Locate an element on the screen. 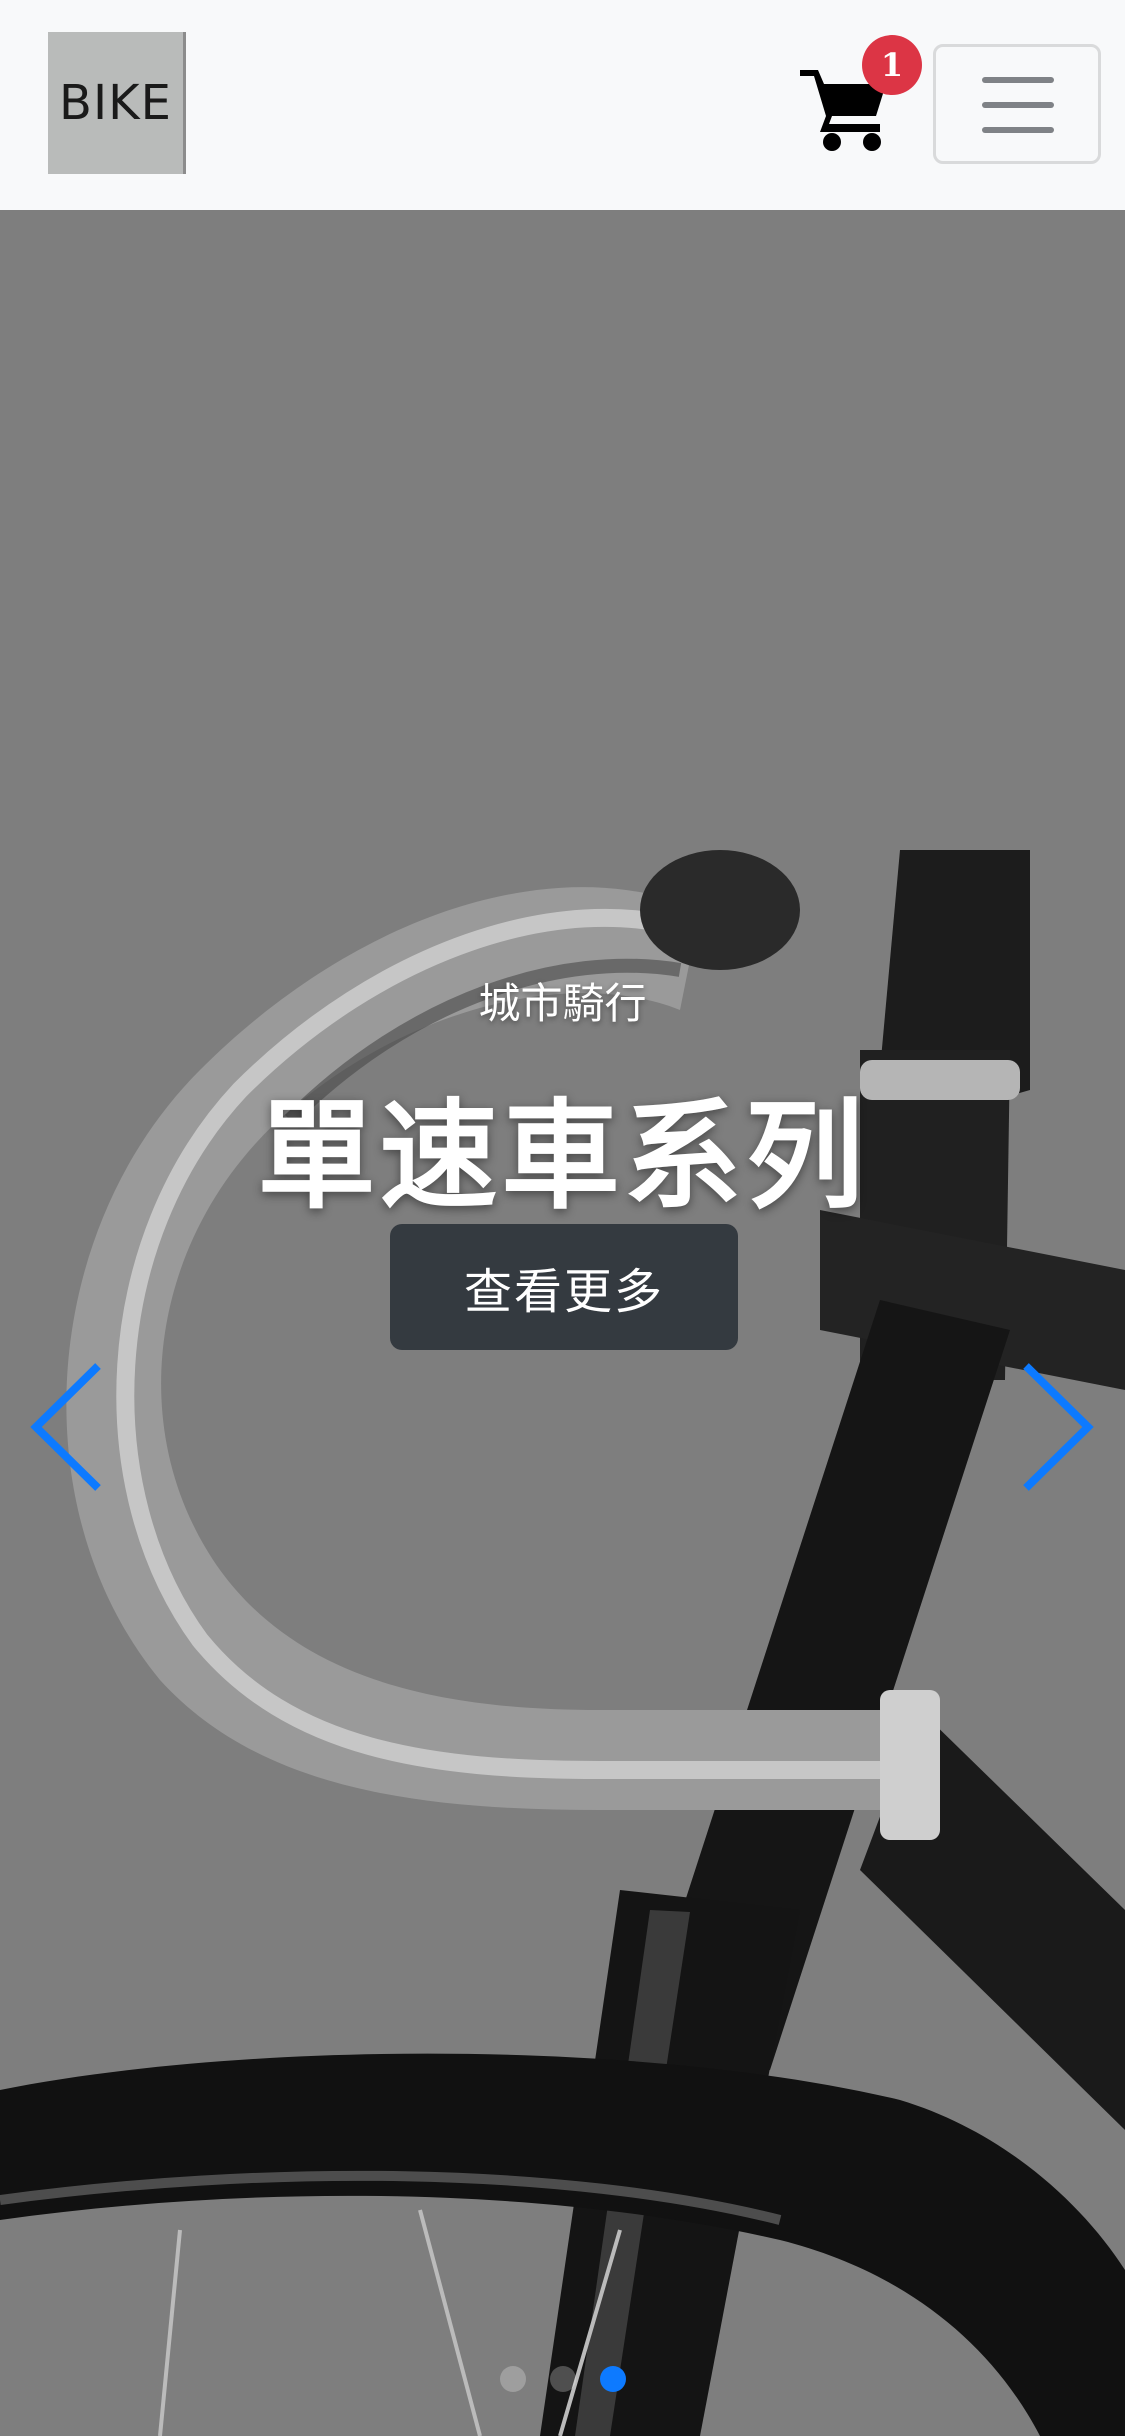 This screenshot has width=1125, height=2436. hero-title: 單速車系列 is located at coordinates (562, 1155).